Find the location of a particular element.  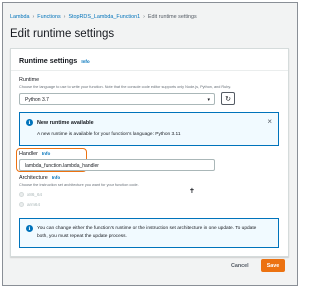

radio-arm64-label: arm64 is located at coordinates (34, 204).